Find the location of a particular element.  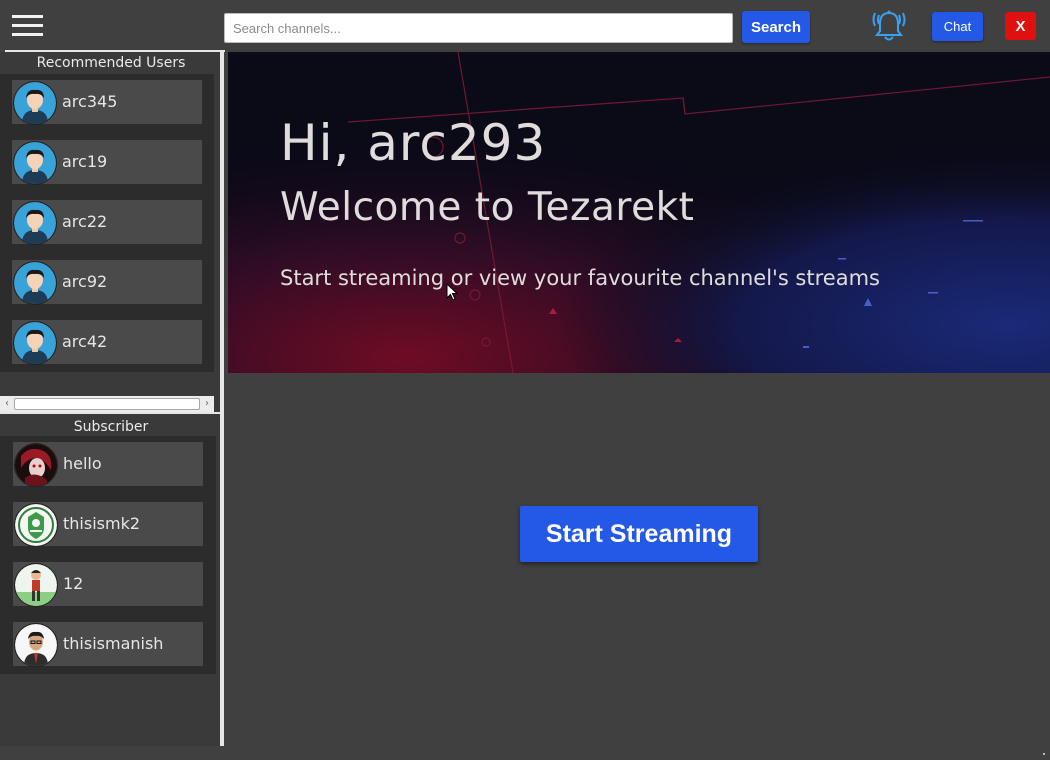

horizontal-scrollbar: ‹ › is located at coordinates (107, 404).